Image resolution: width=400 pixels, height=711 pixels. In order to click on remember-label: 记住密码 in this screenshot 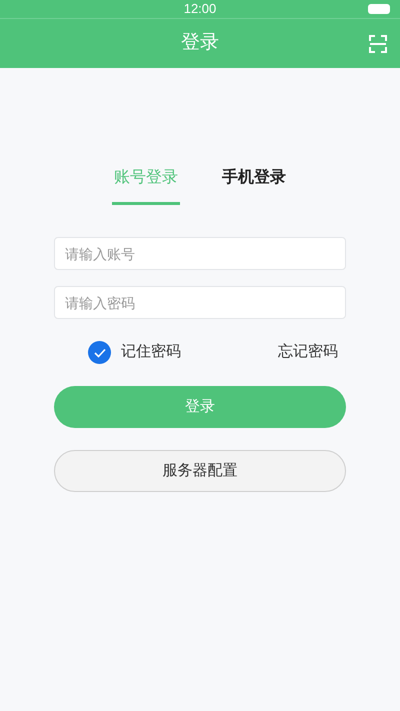, I will do `click(151, 352)`.